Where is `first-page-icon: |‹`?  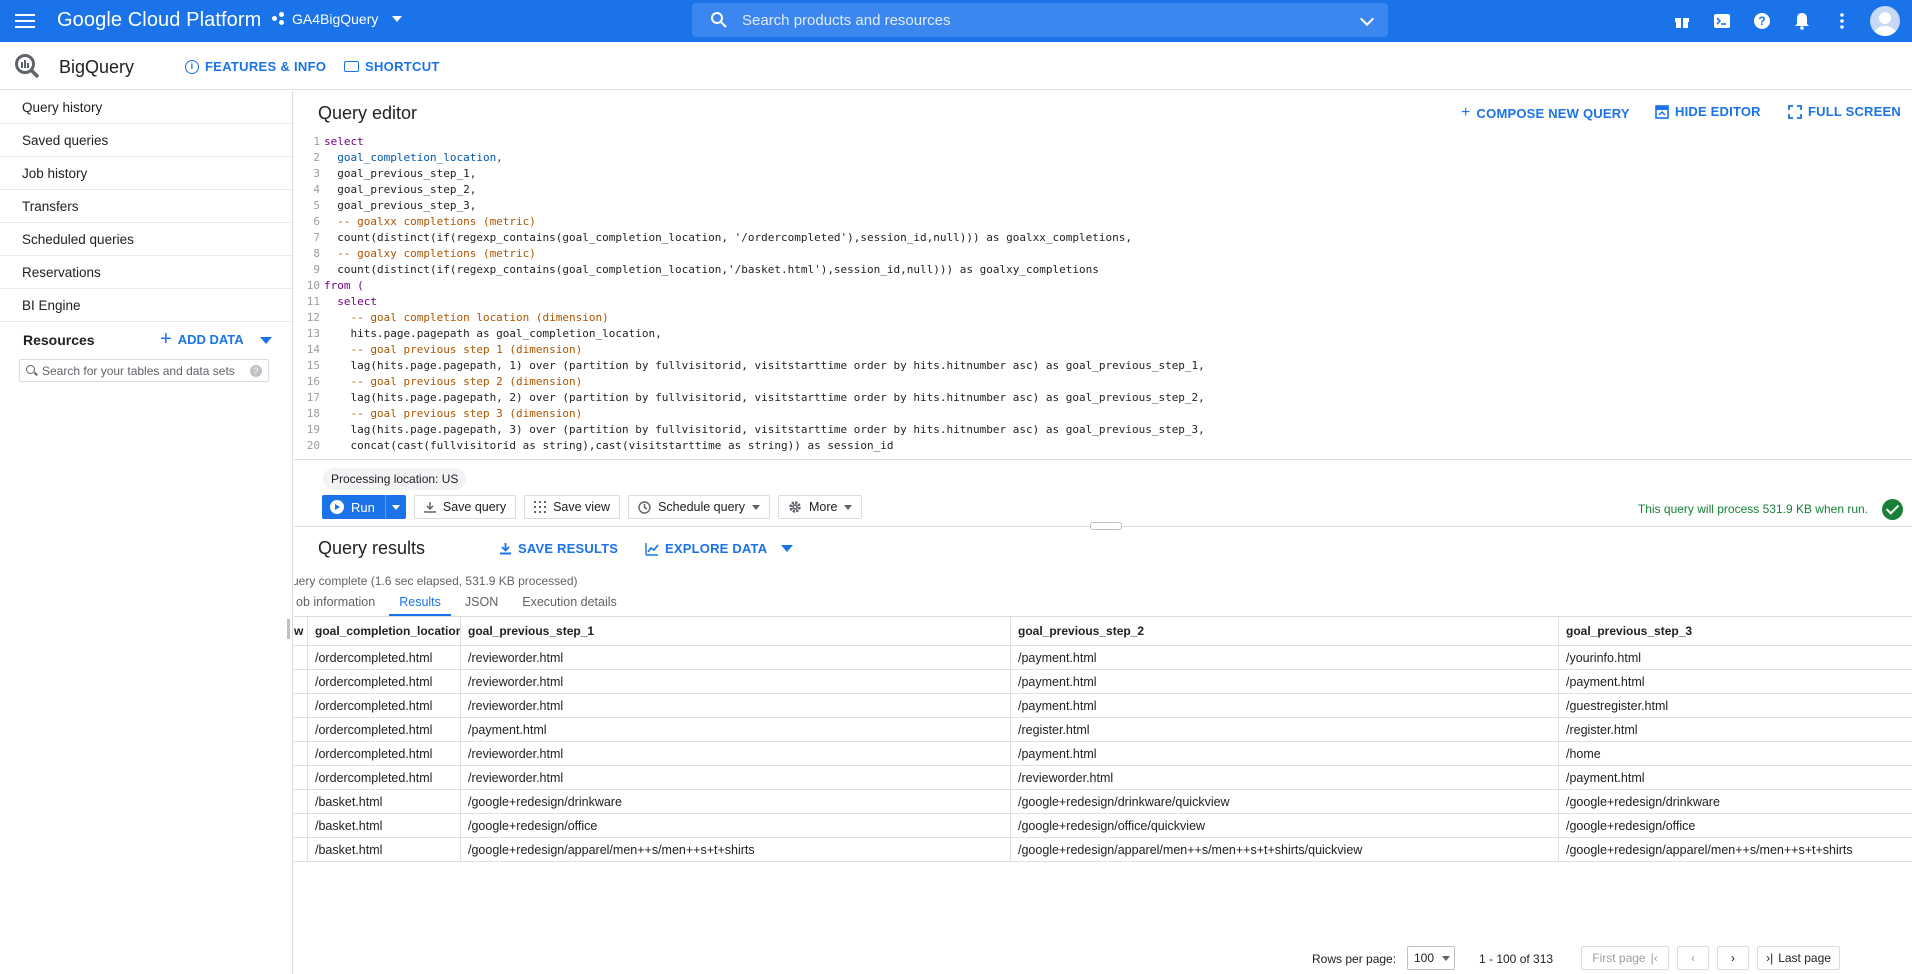 first-page-icon: |‹ is located at coordinates (1654, 958).